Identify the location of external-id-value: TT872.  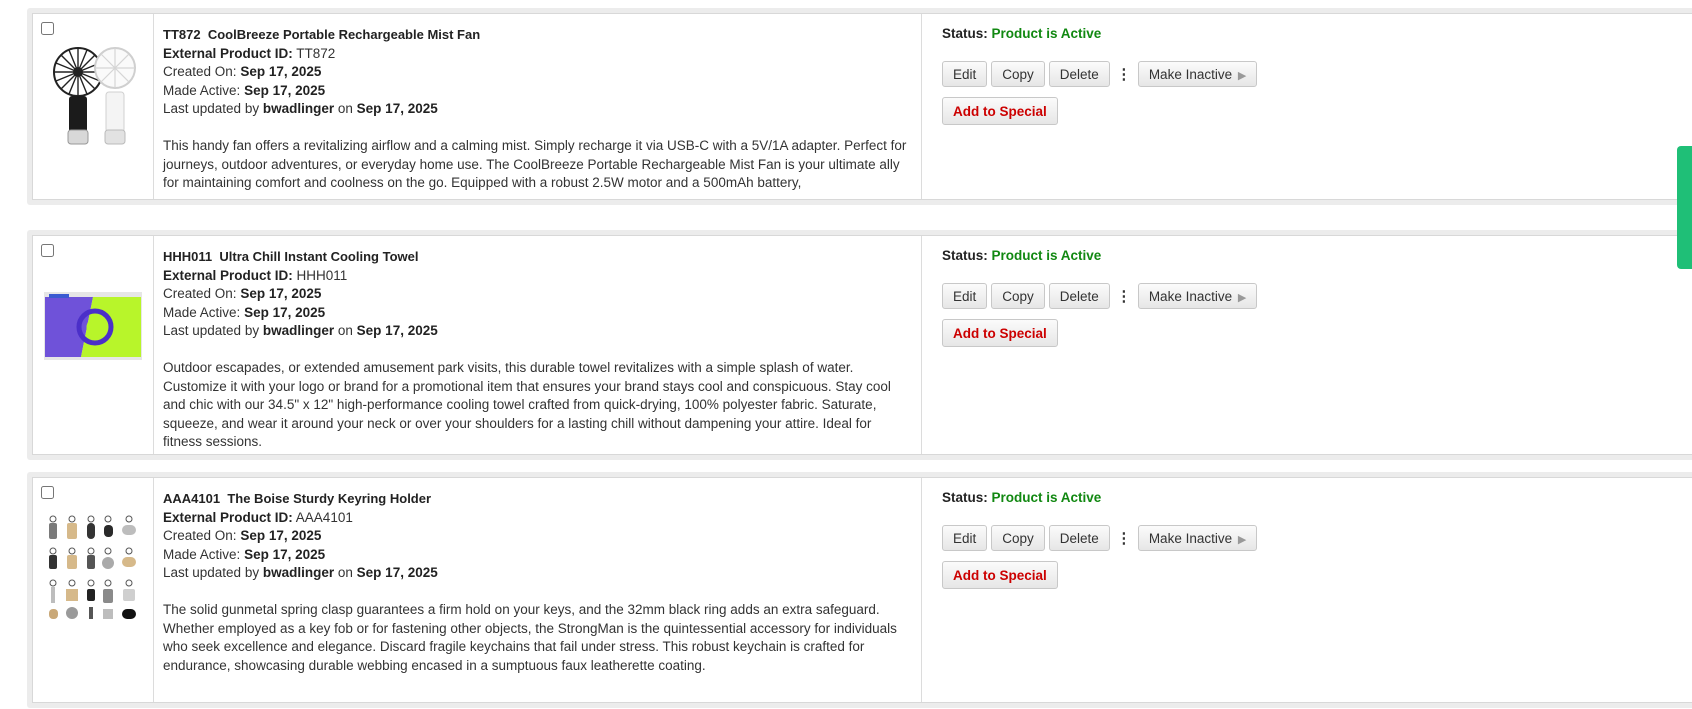
(316, 53).